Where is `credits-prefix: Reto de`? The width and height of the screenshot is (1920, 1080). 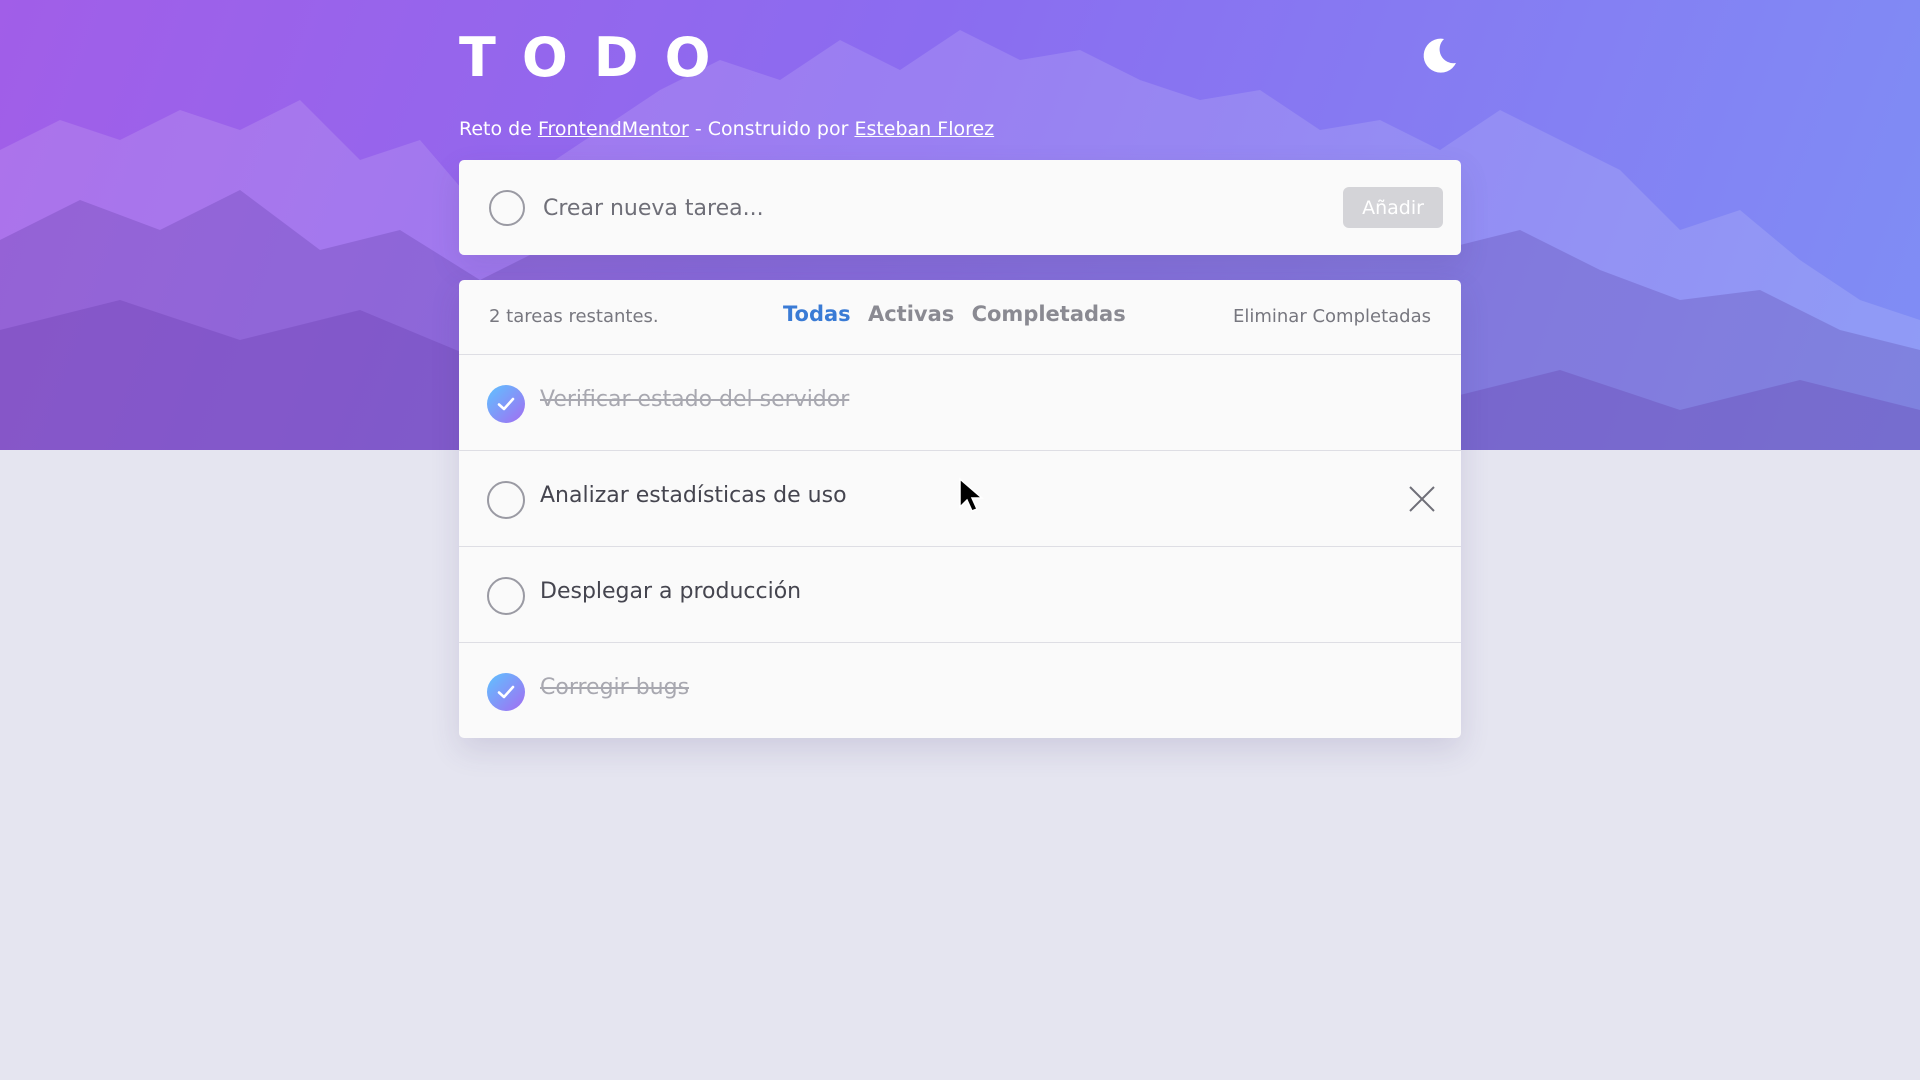
credits-prefix: Reto de is located at coordinates (498, 129).